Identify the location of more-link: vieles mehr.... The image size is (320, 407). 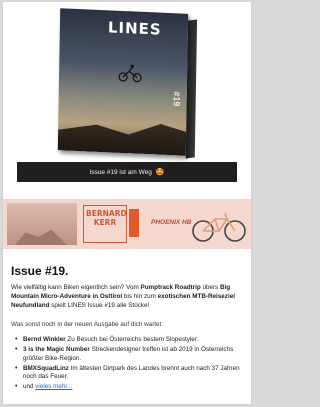
(53, 386).